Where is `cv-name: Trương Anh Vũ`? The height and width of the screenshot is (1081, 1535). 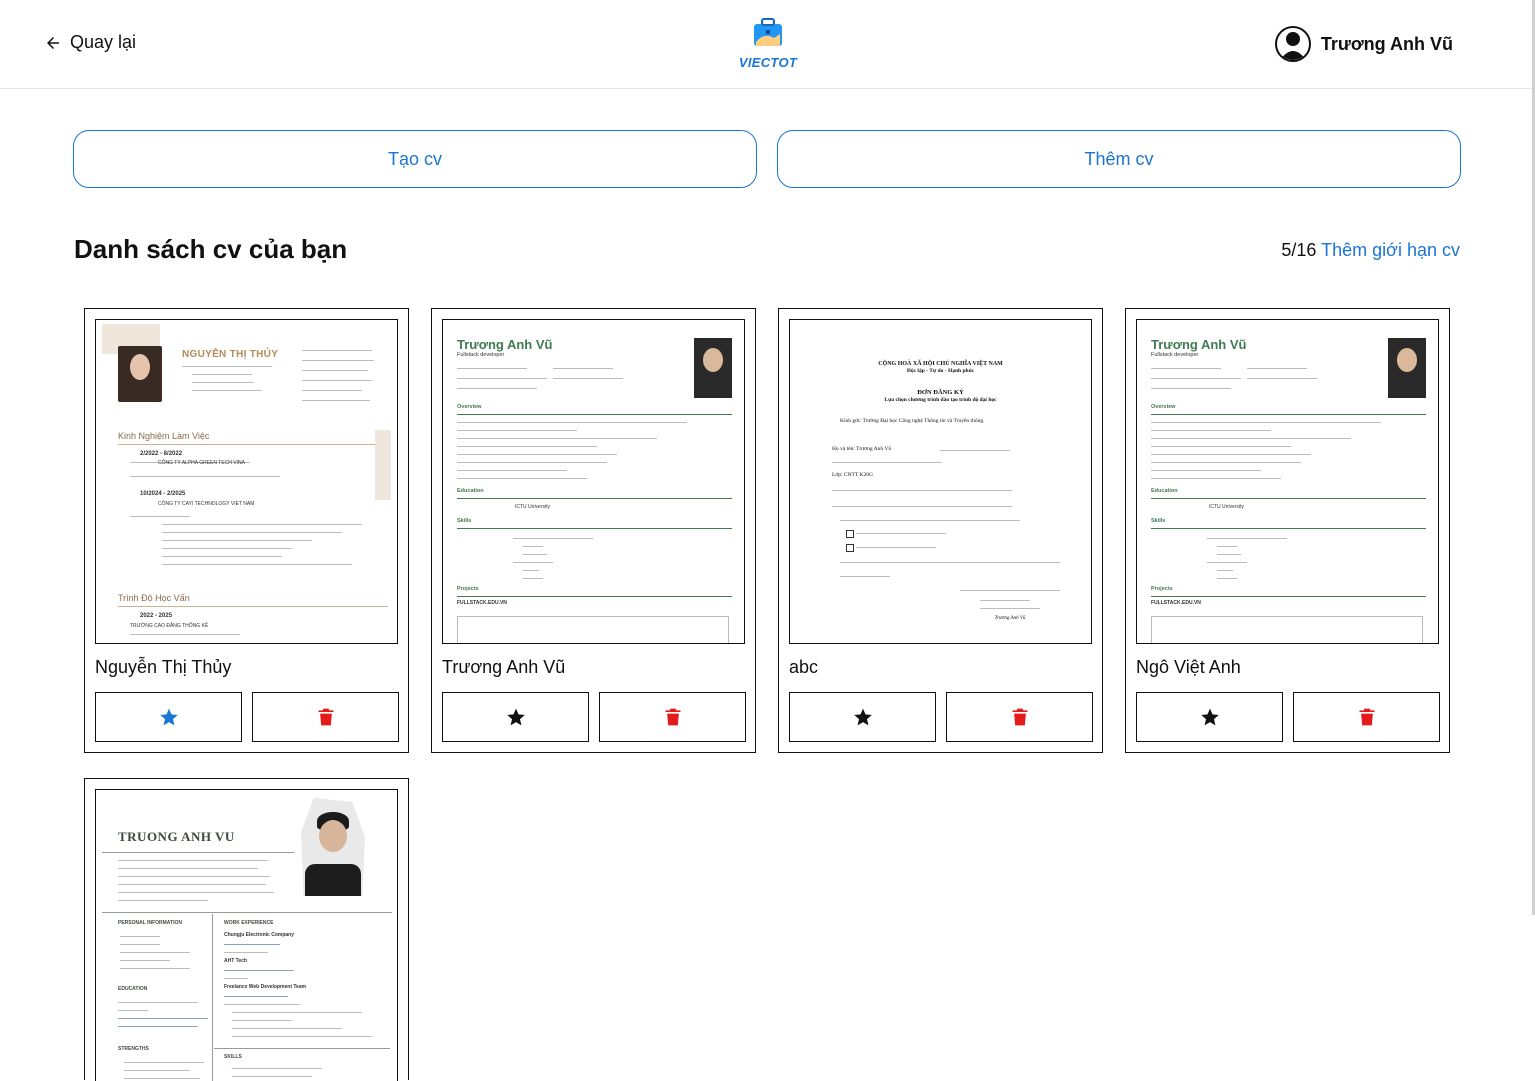
cv-name: Trương Anh Vũ is located at coordinates (504, 667).